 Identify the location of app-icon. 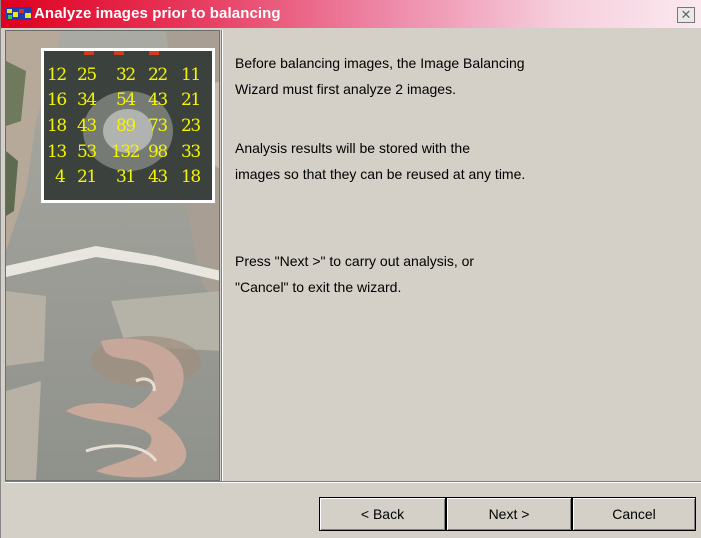
(19, 13).